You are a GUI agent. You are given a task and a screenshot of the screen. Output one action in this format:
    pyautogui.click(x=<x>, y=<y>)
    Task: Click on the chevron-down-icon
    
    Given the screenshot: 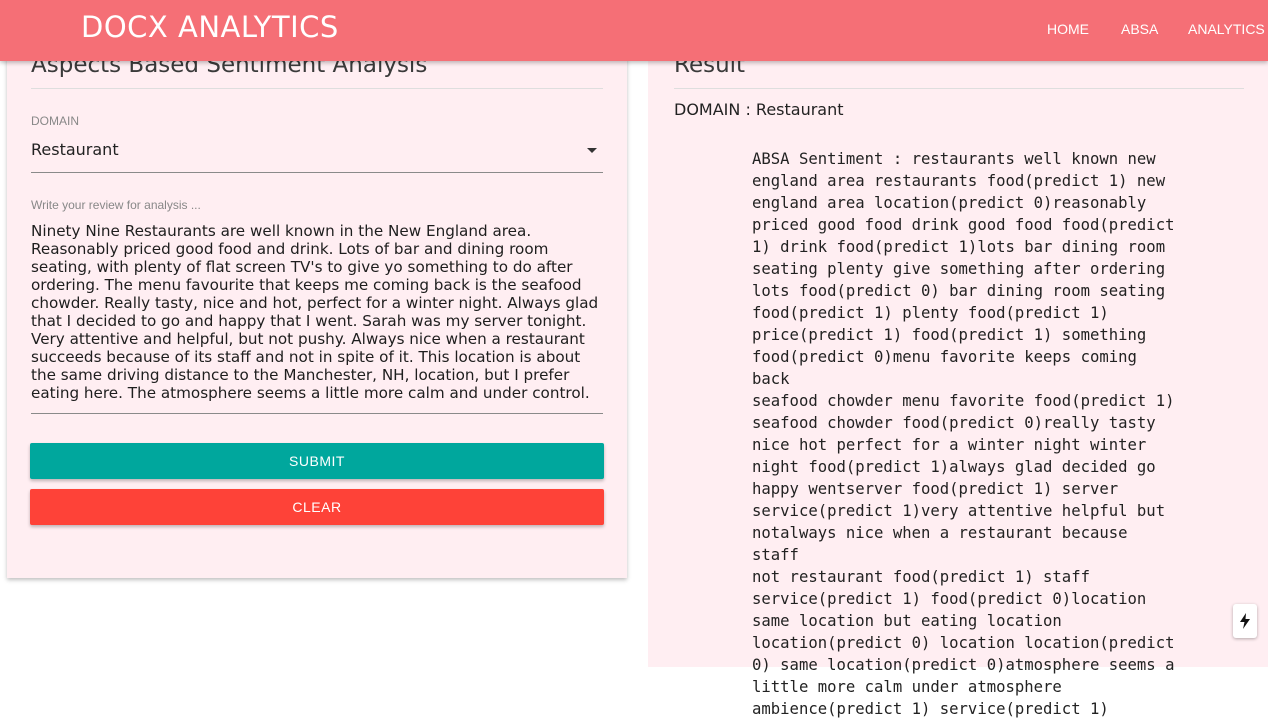 What is the action you would take?
    pyautogui.click(x=592, y=150)
    